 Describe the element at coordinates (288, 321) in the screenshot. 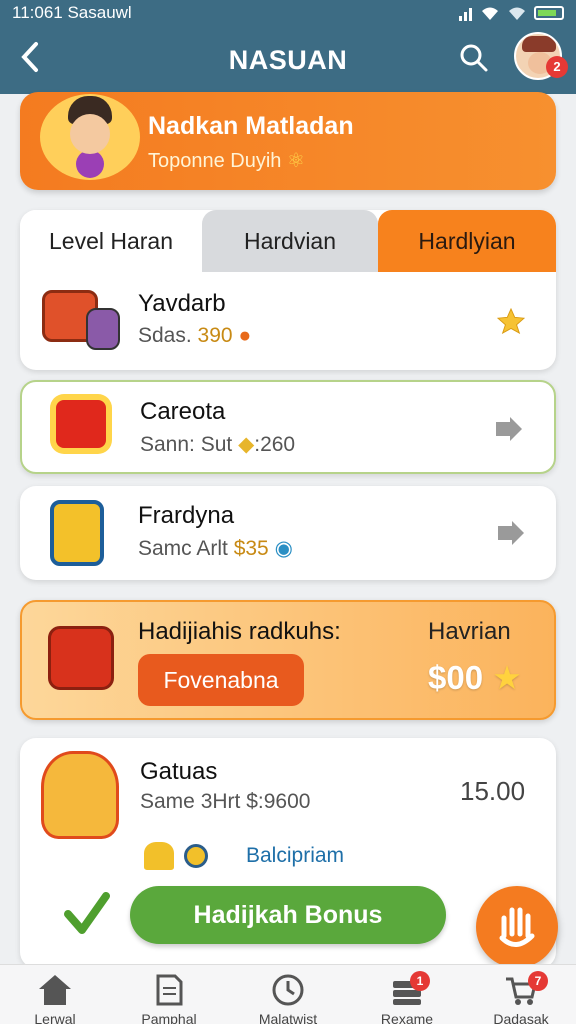

I see `list-item: Yavdarb Sdas. 390 ●` at that location.